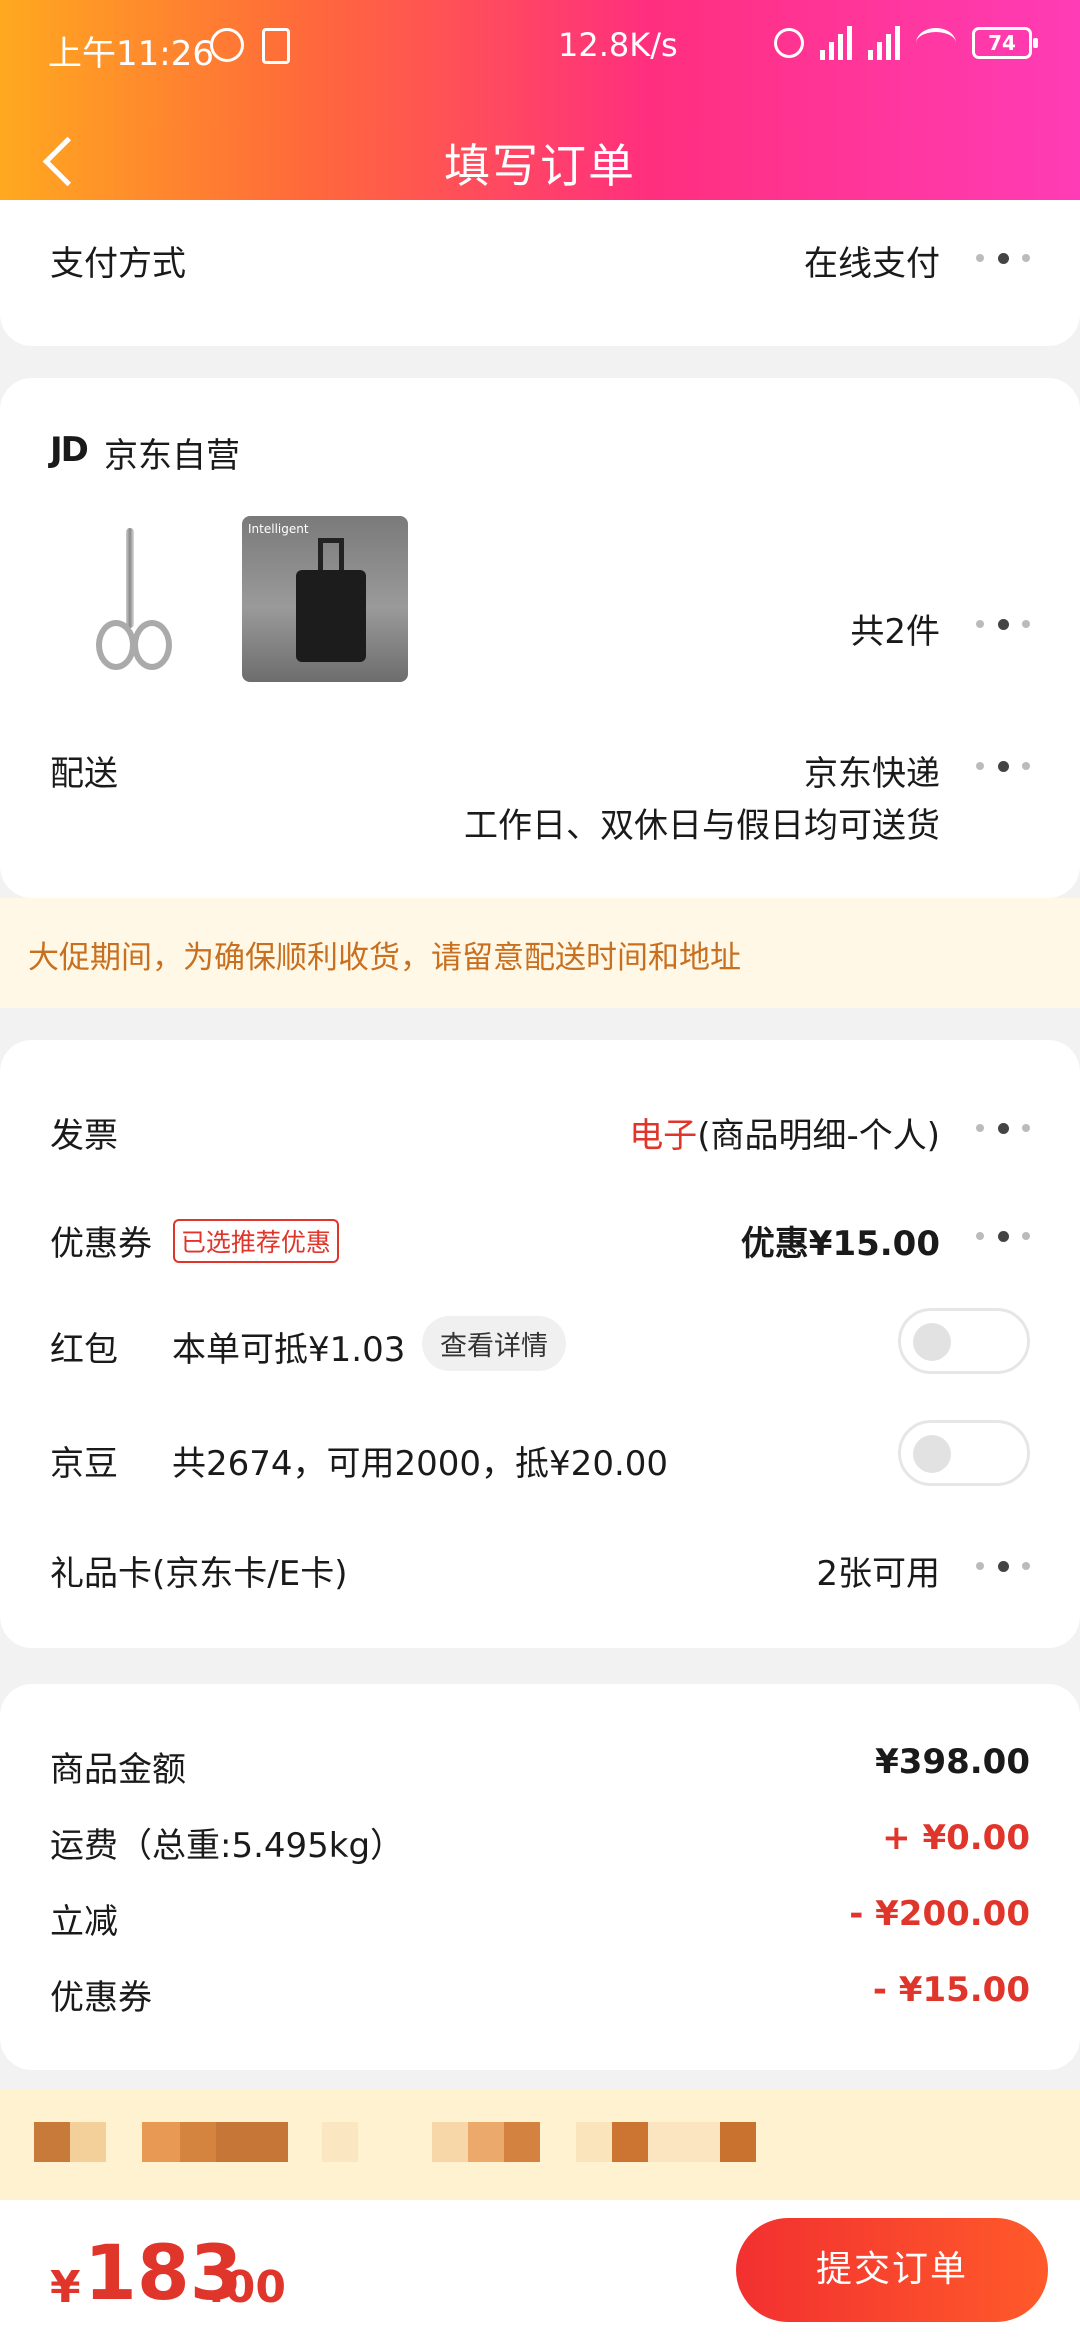  Describe the element at coordinates (133, 599) in the screenshot. I see `product-image-scissors` at that location.